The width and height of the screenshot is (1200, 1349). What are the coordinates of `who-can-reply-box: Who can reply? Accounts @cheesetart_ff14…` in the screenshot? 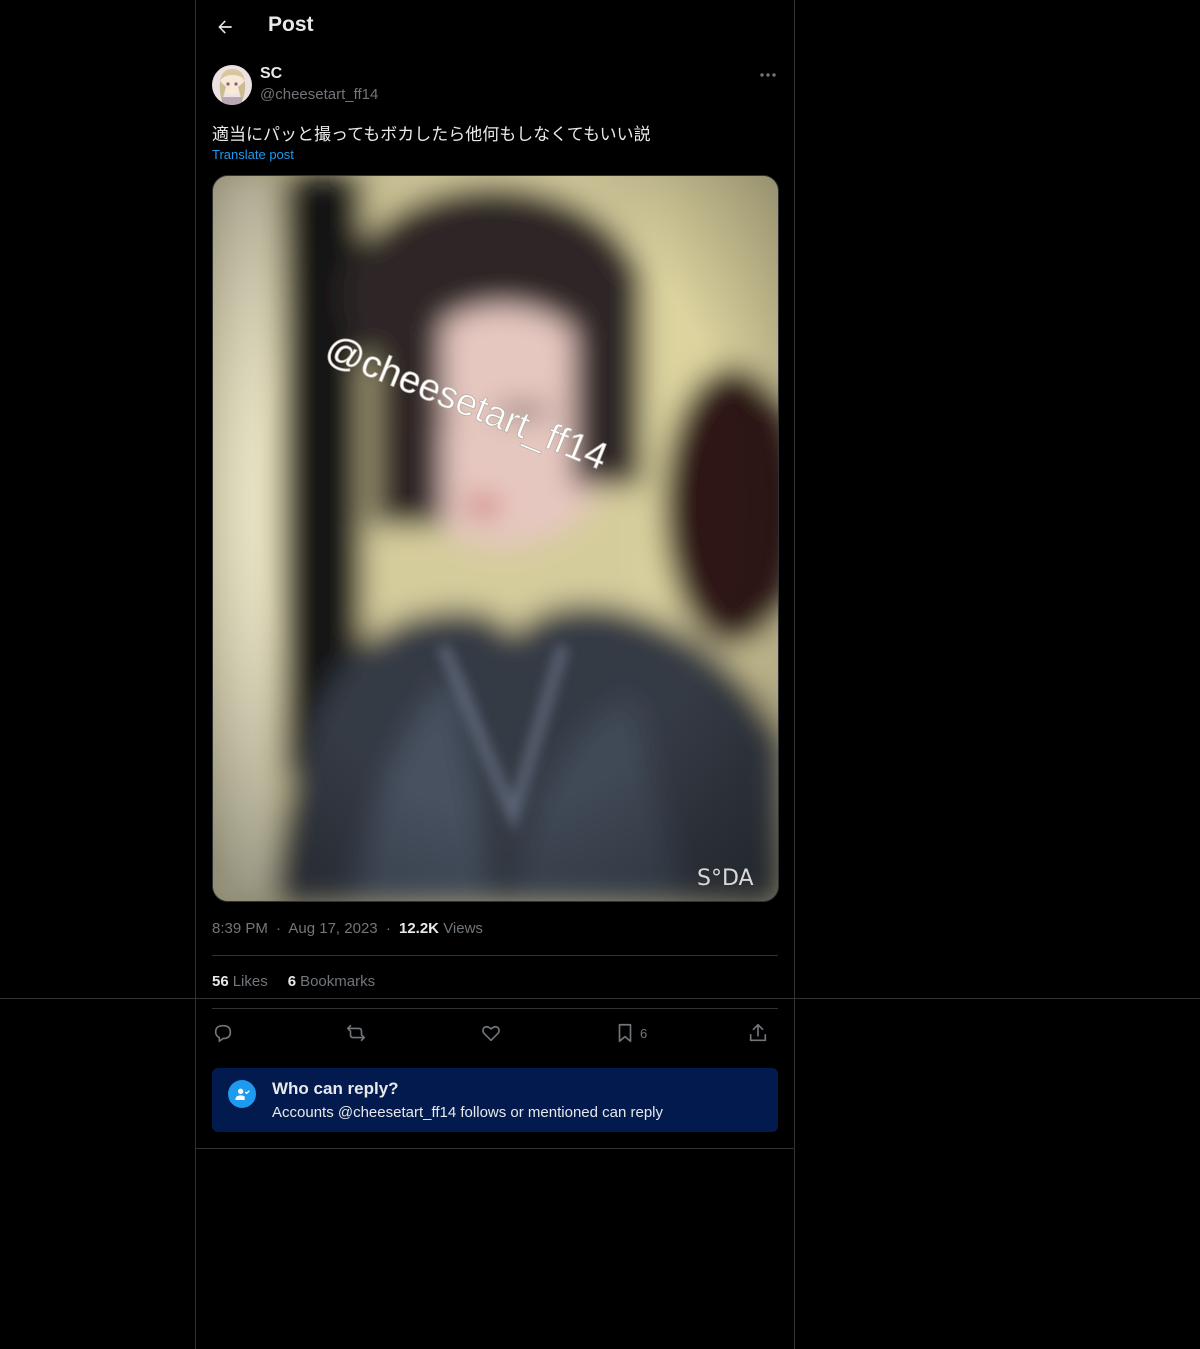 It's located at (495, 1100).